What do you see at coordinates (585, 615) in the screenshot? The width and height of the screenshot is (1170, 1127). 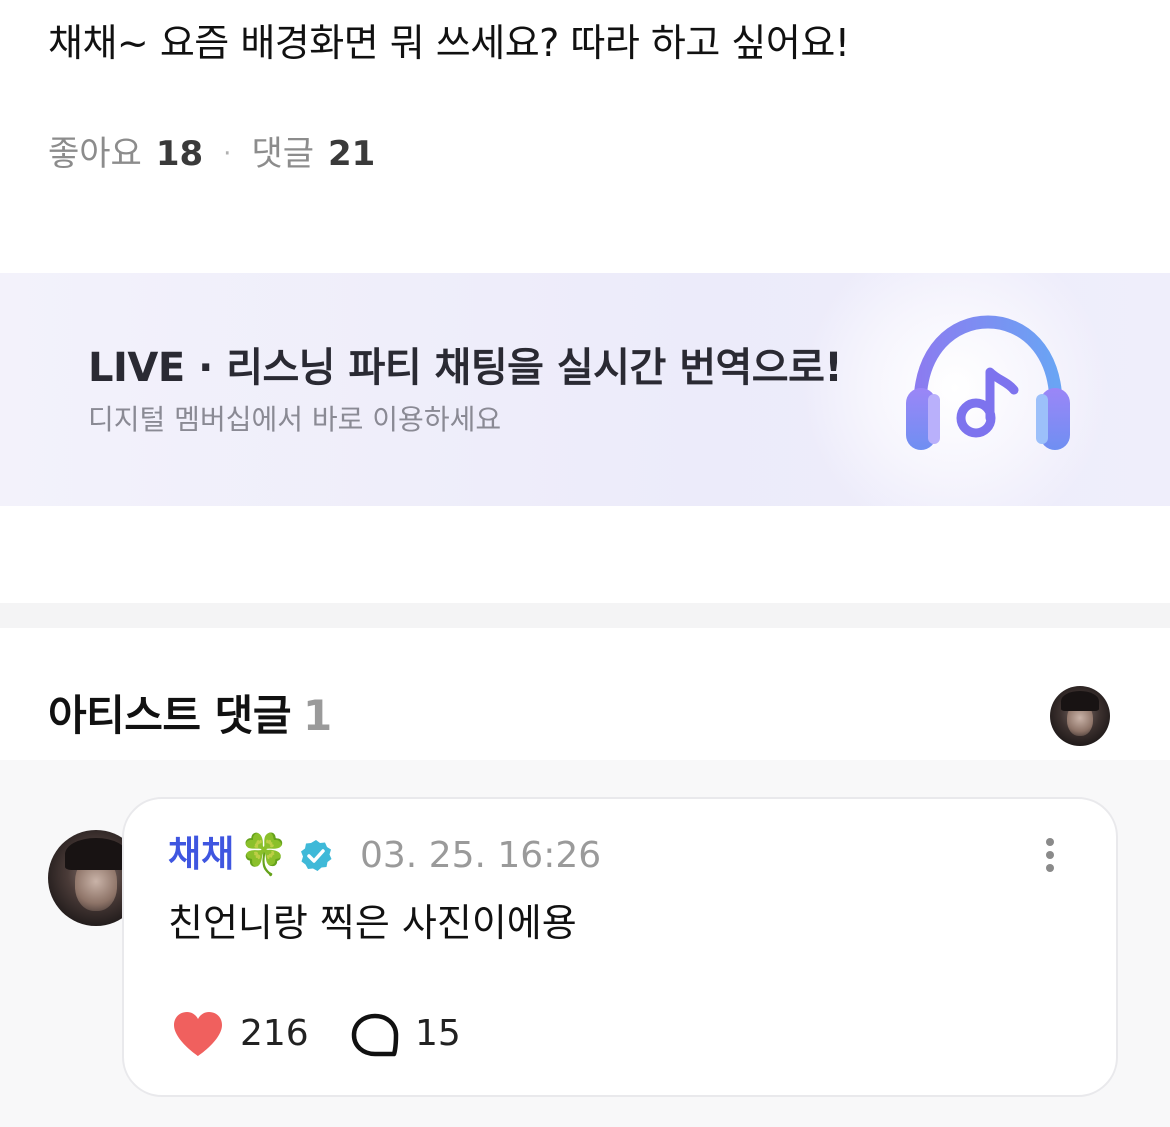 I see `section-divider` at bounding box center [585, 615].